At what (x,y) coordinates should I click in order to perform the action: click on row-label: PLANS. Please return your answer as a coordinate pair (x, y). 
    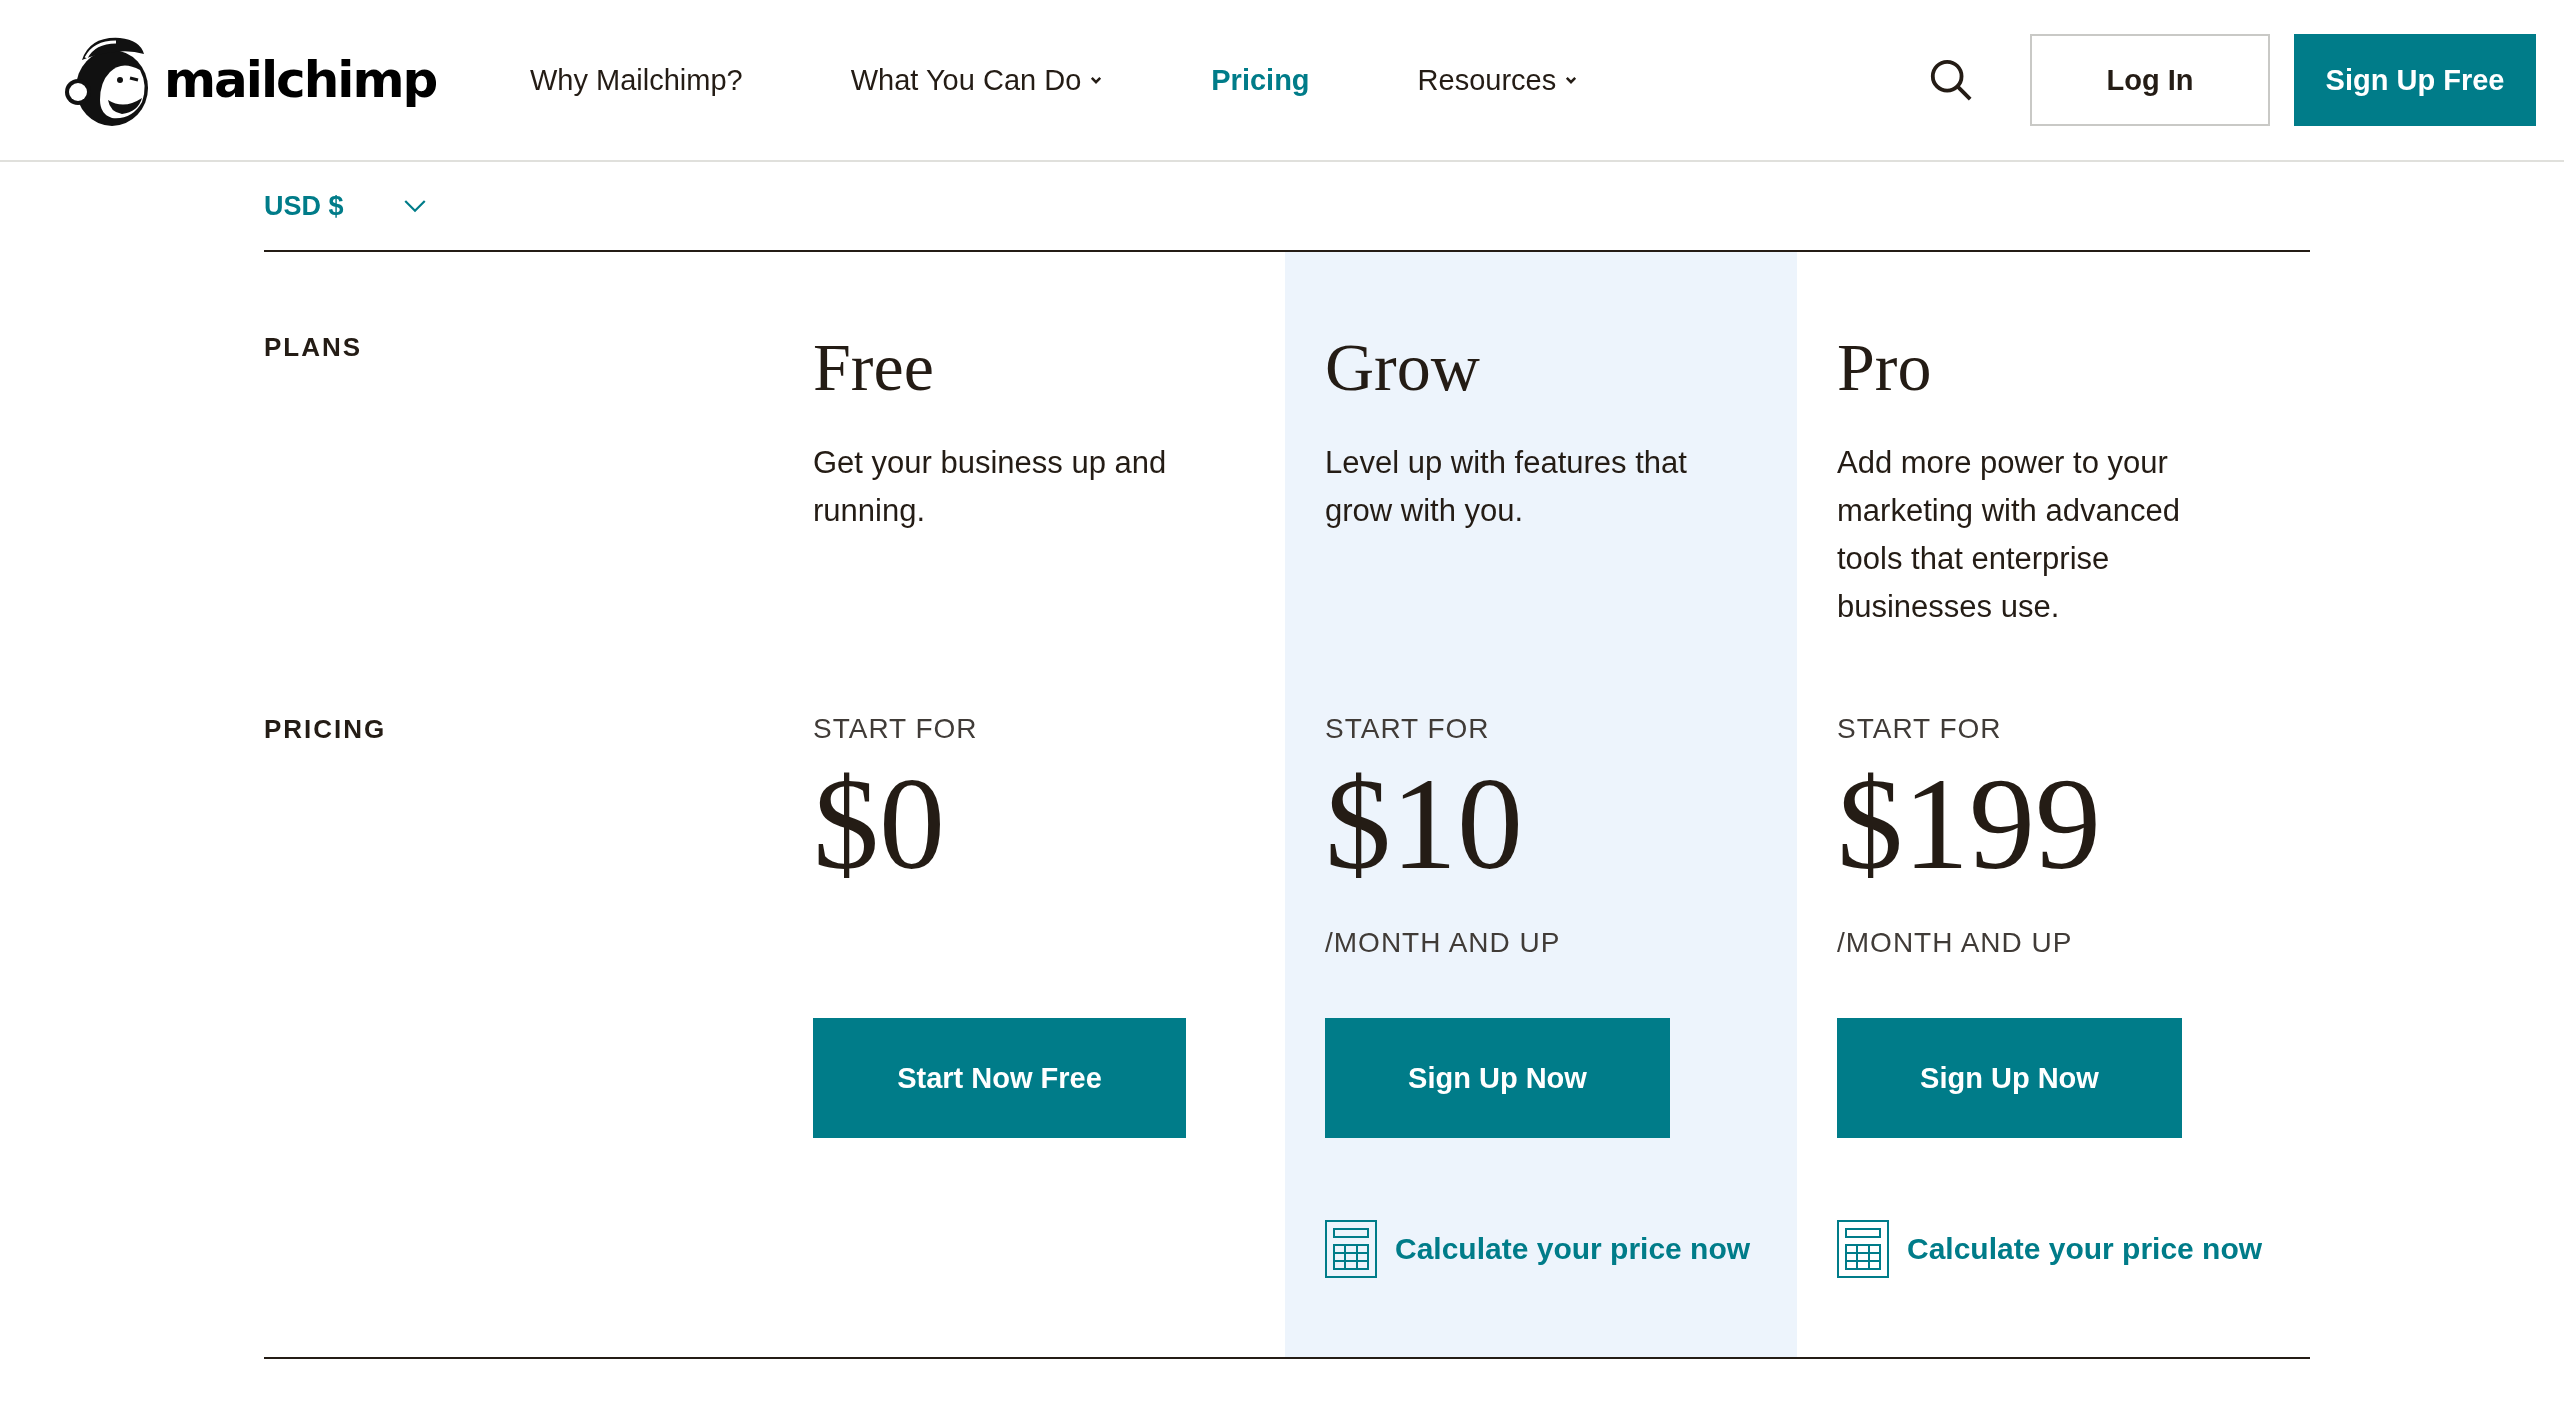
    Looking at the image, I should click on (313, 347).